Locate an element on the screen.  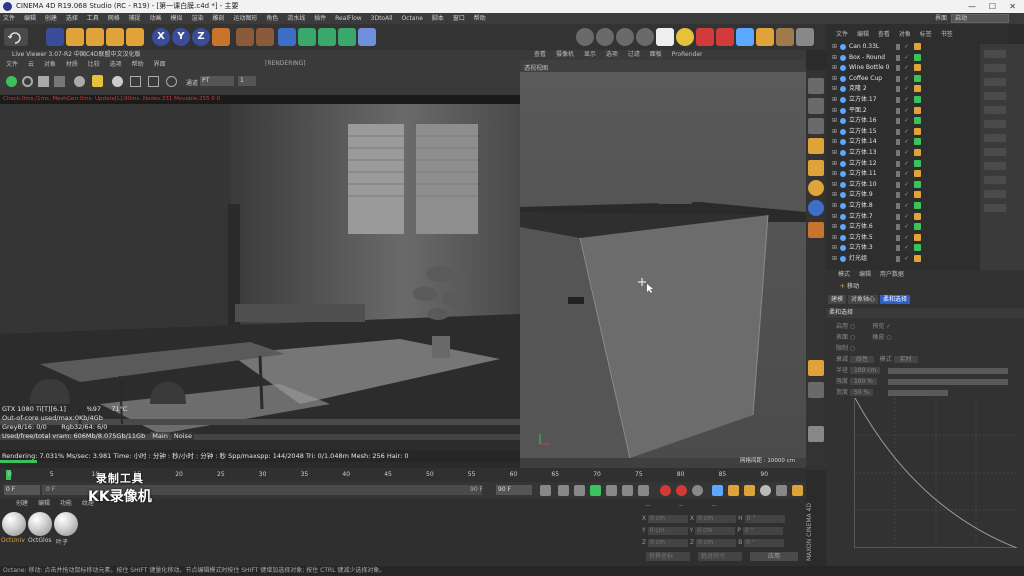
rotate-tool-icon is located at coordinates (115, 37).